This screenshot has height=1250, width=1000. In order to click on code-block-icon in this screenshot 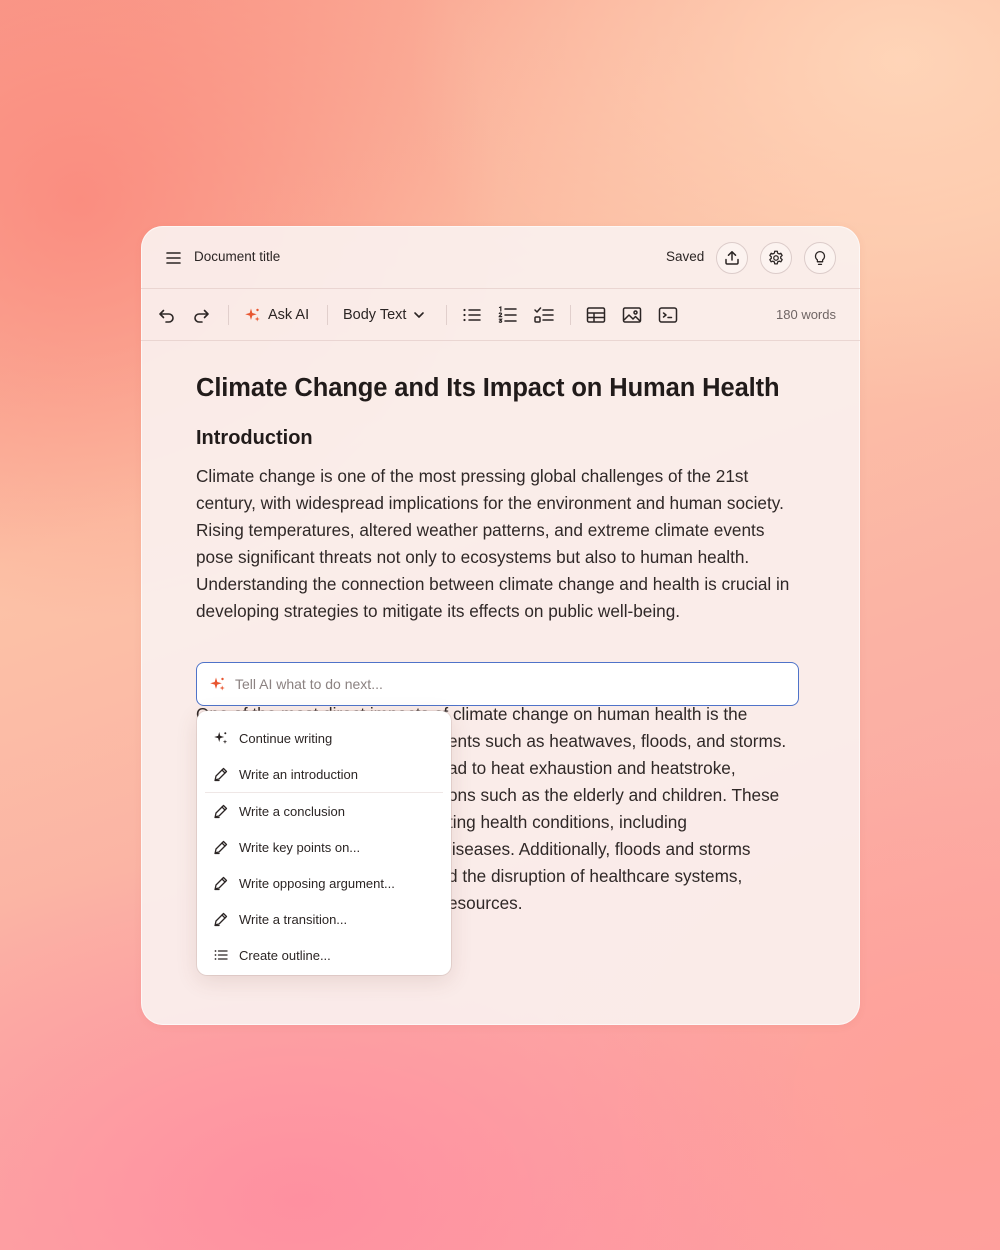, I will do `click(668, 315)`.